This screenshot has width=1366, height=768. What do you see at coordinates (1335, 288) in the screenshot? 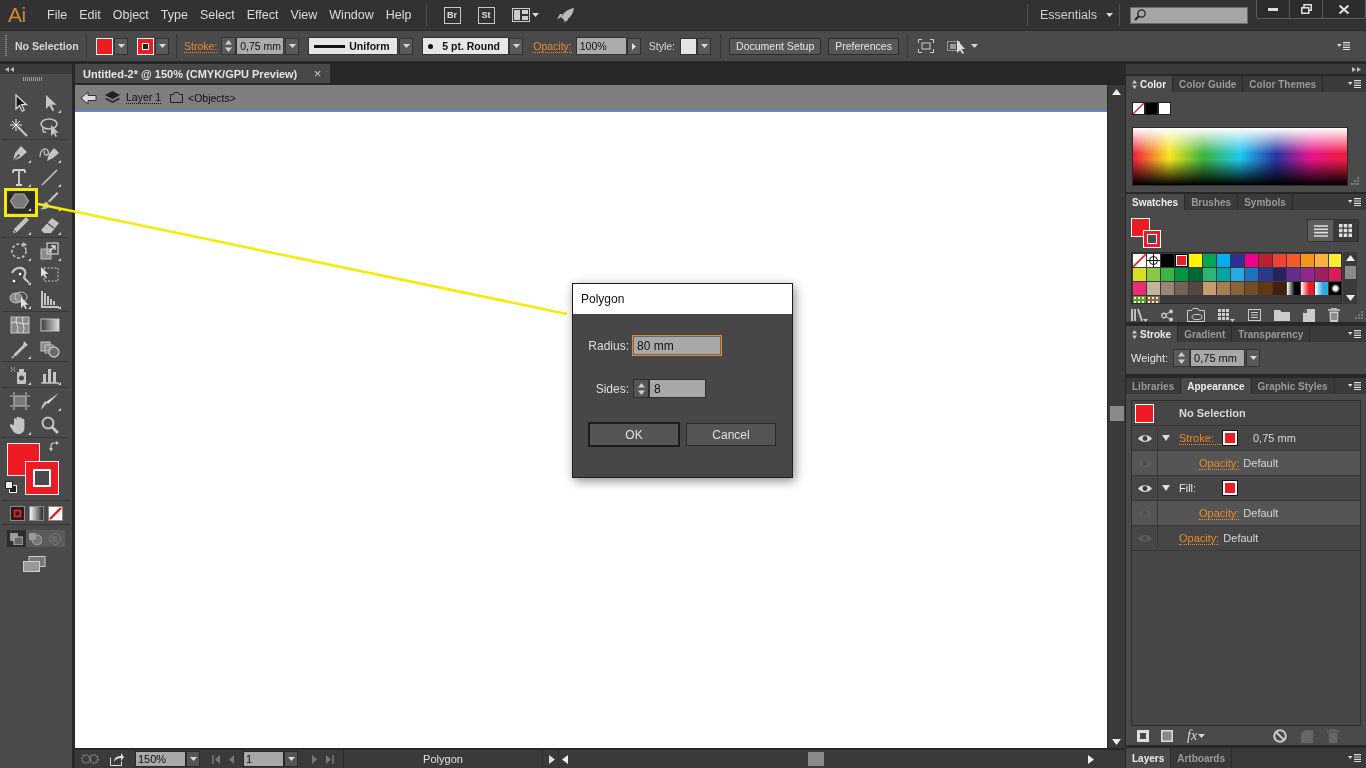
I see `radial-gradient-swatch` at bounding box center [1335, 288].